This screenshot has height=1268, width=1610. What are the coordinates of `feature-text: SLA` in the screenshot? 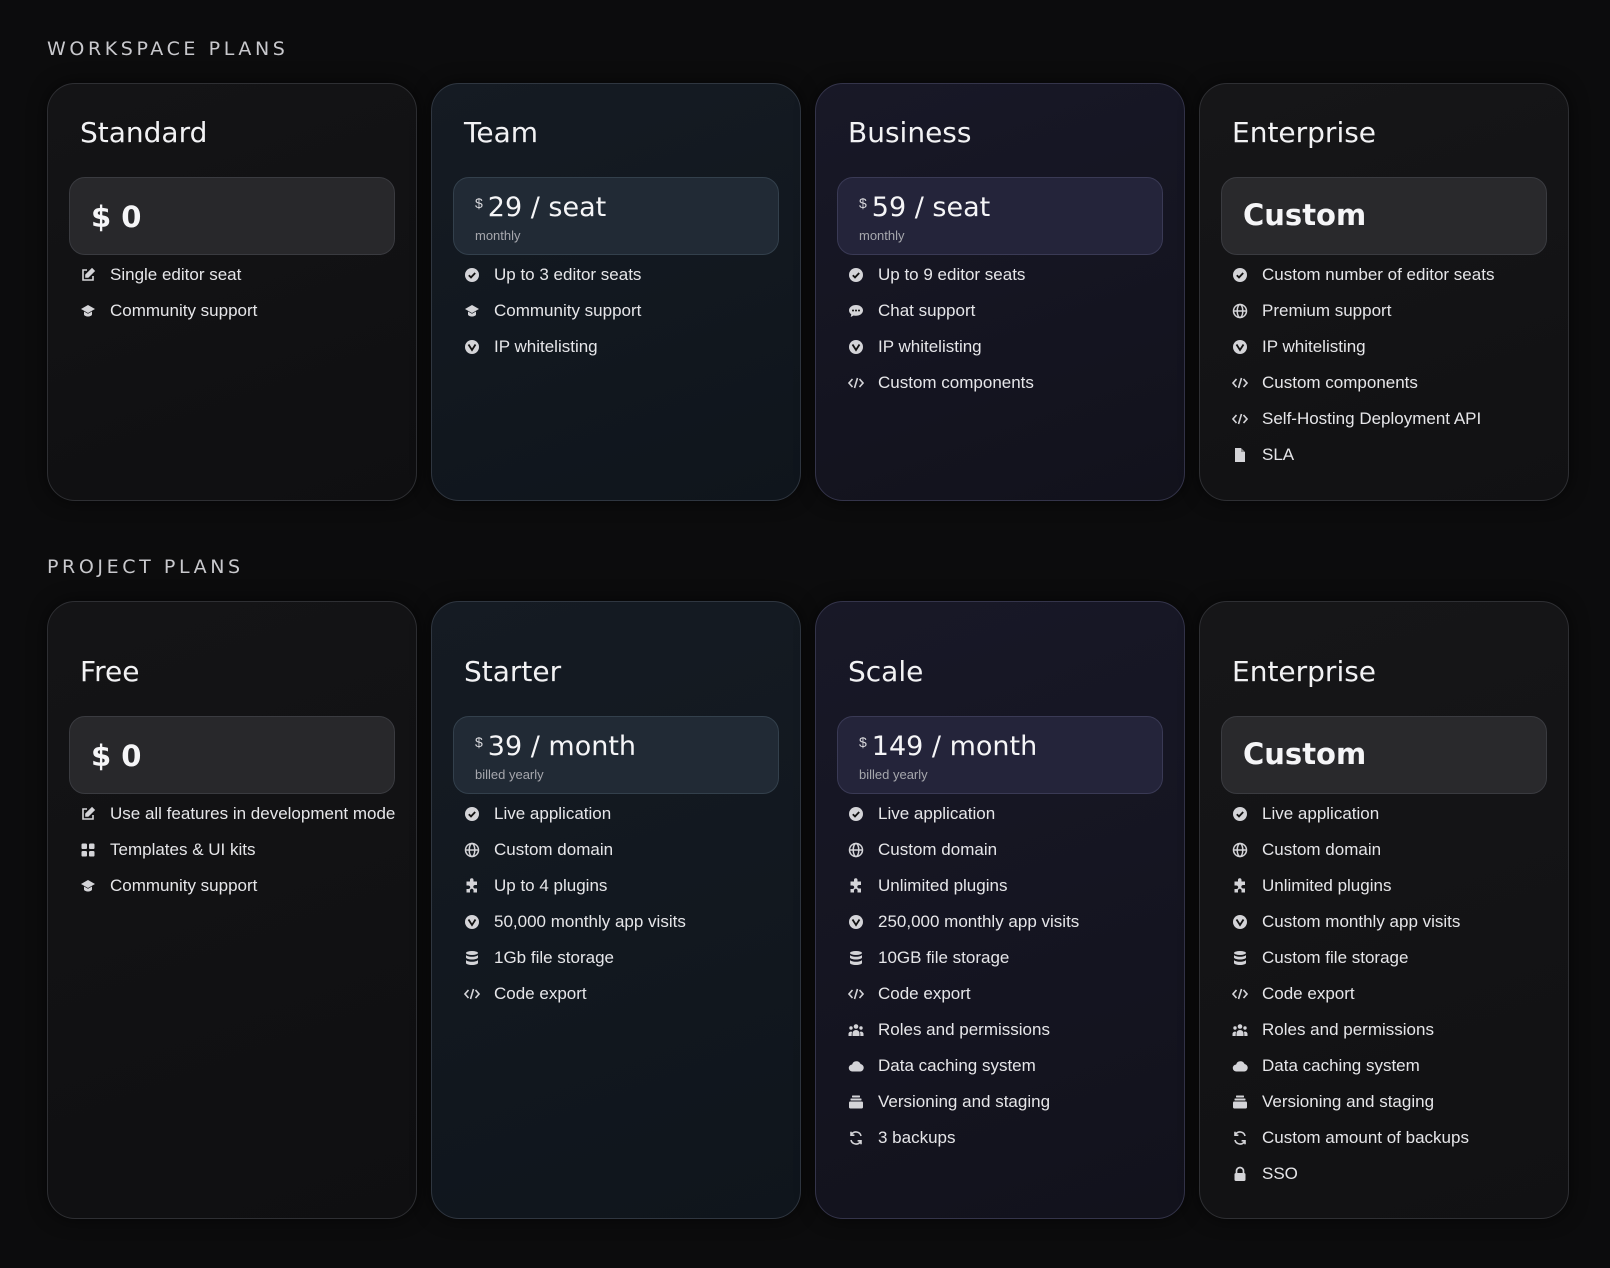 It's located at (1278, 454).